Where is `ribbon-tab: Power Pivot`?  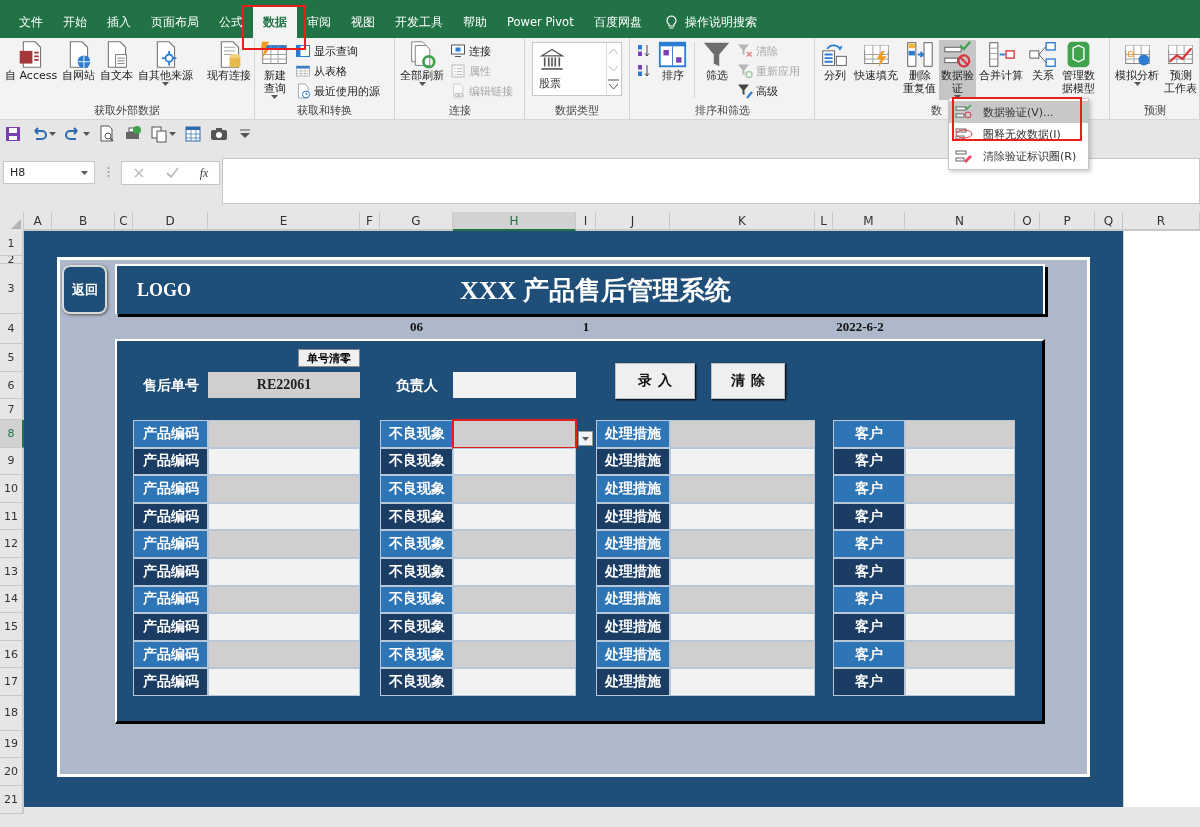
ribbon-tab: Power Pivot is located at coordinates (540, 22).